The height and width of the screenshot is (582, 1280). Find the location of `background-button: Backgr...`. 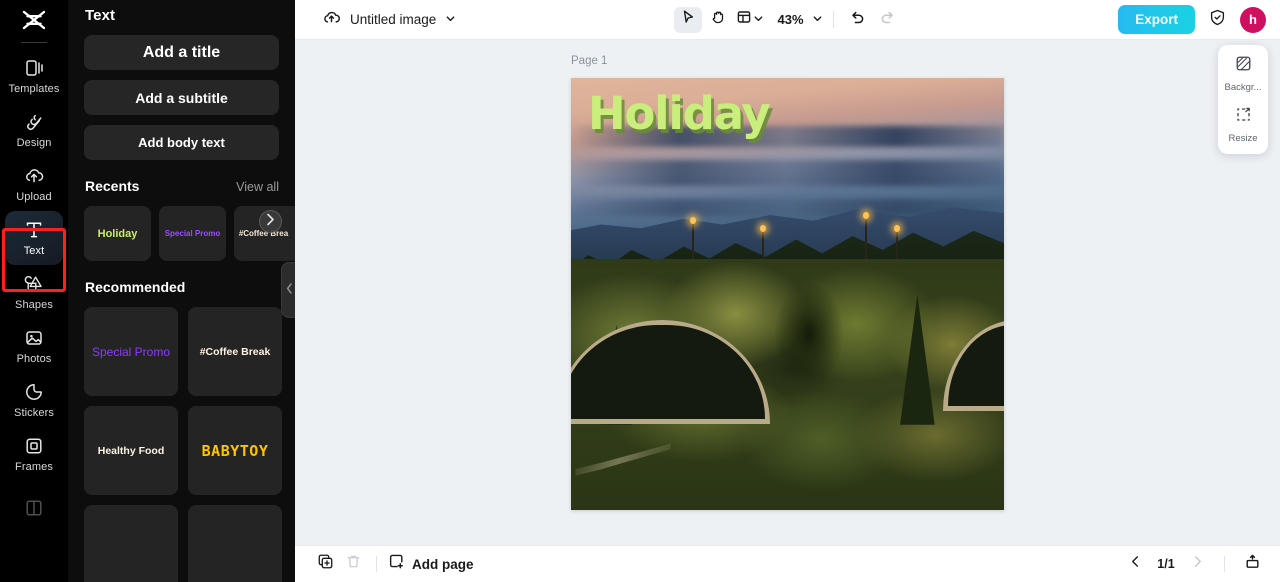

background-button: Backgr... is located at coordinates (1243, 73).